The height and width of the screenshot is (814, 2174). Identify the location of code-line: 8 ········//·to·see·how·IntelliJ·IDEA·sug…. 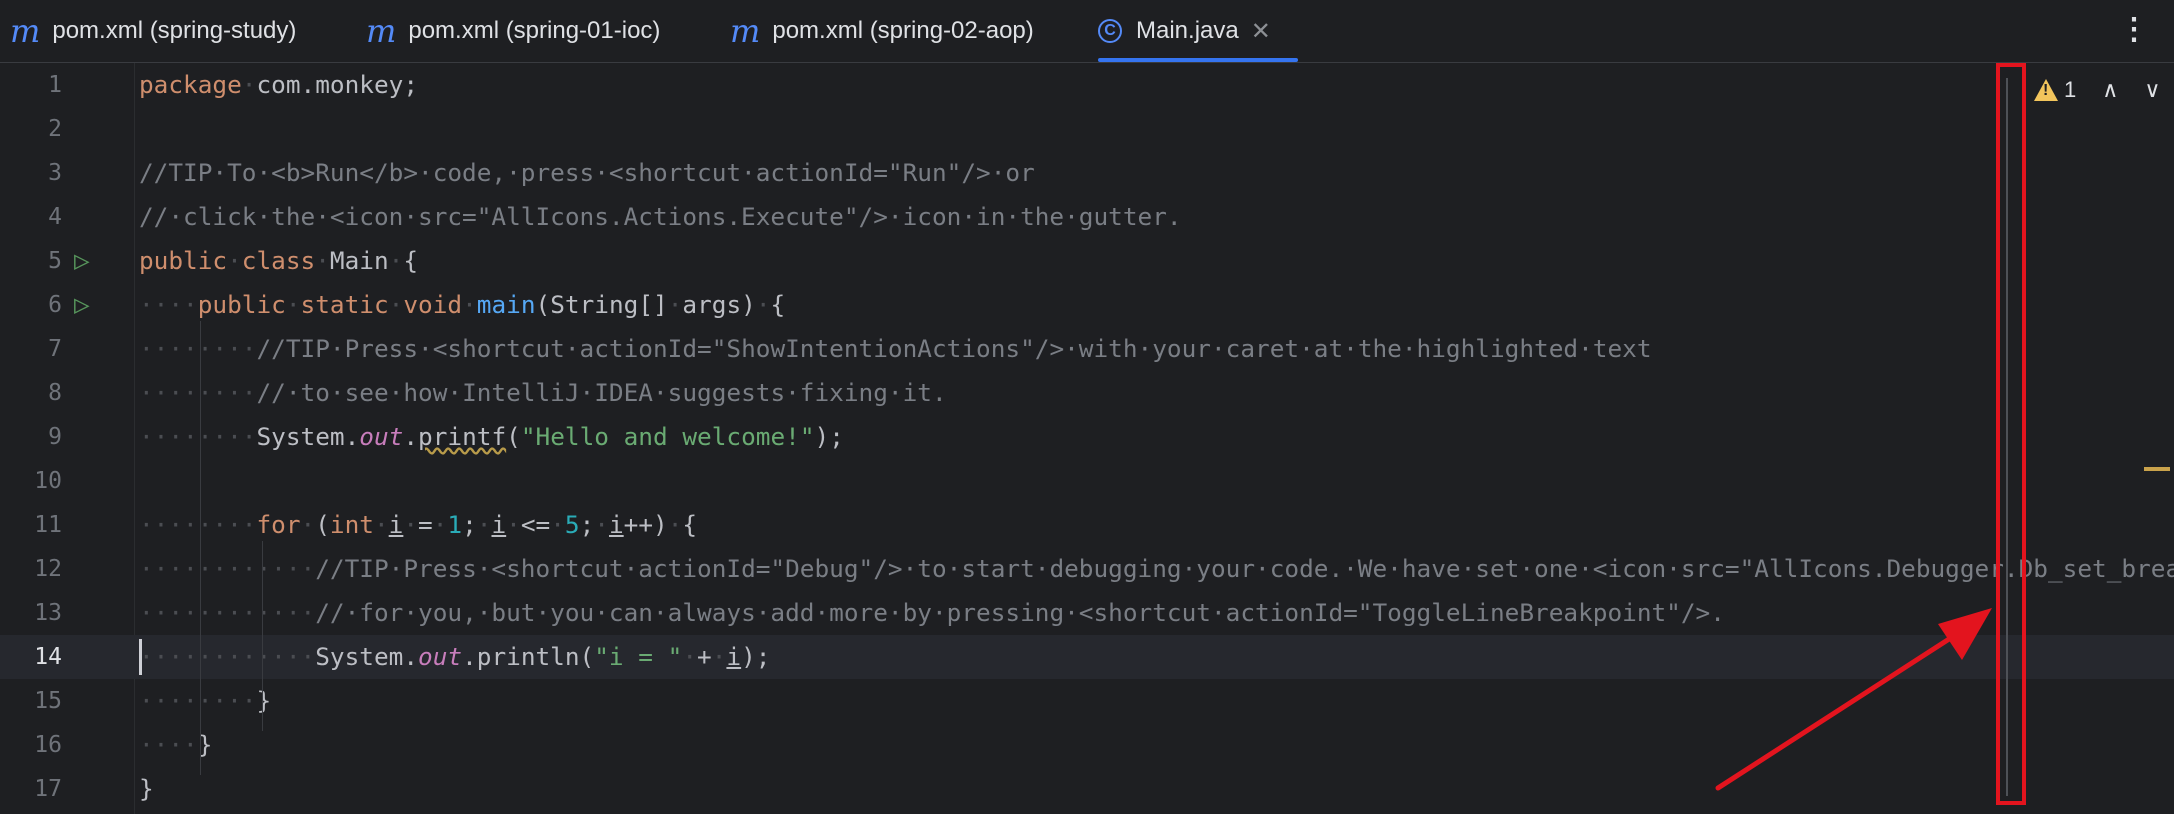
(1087, 393).